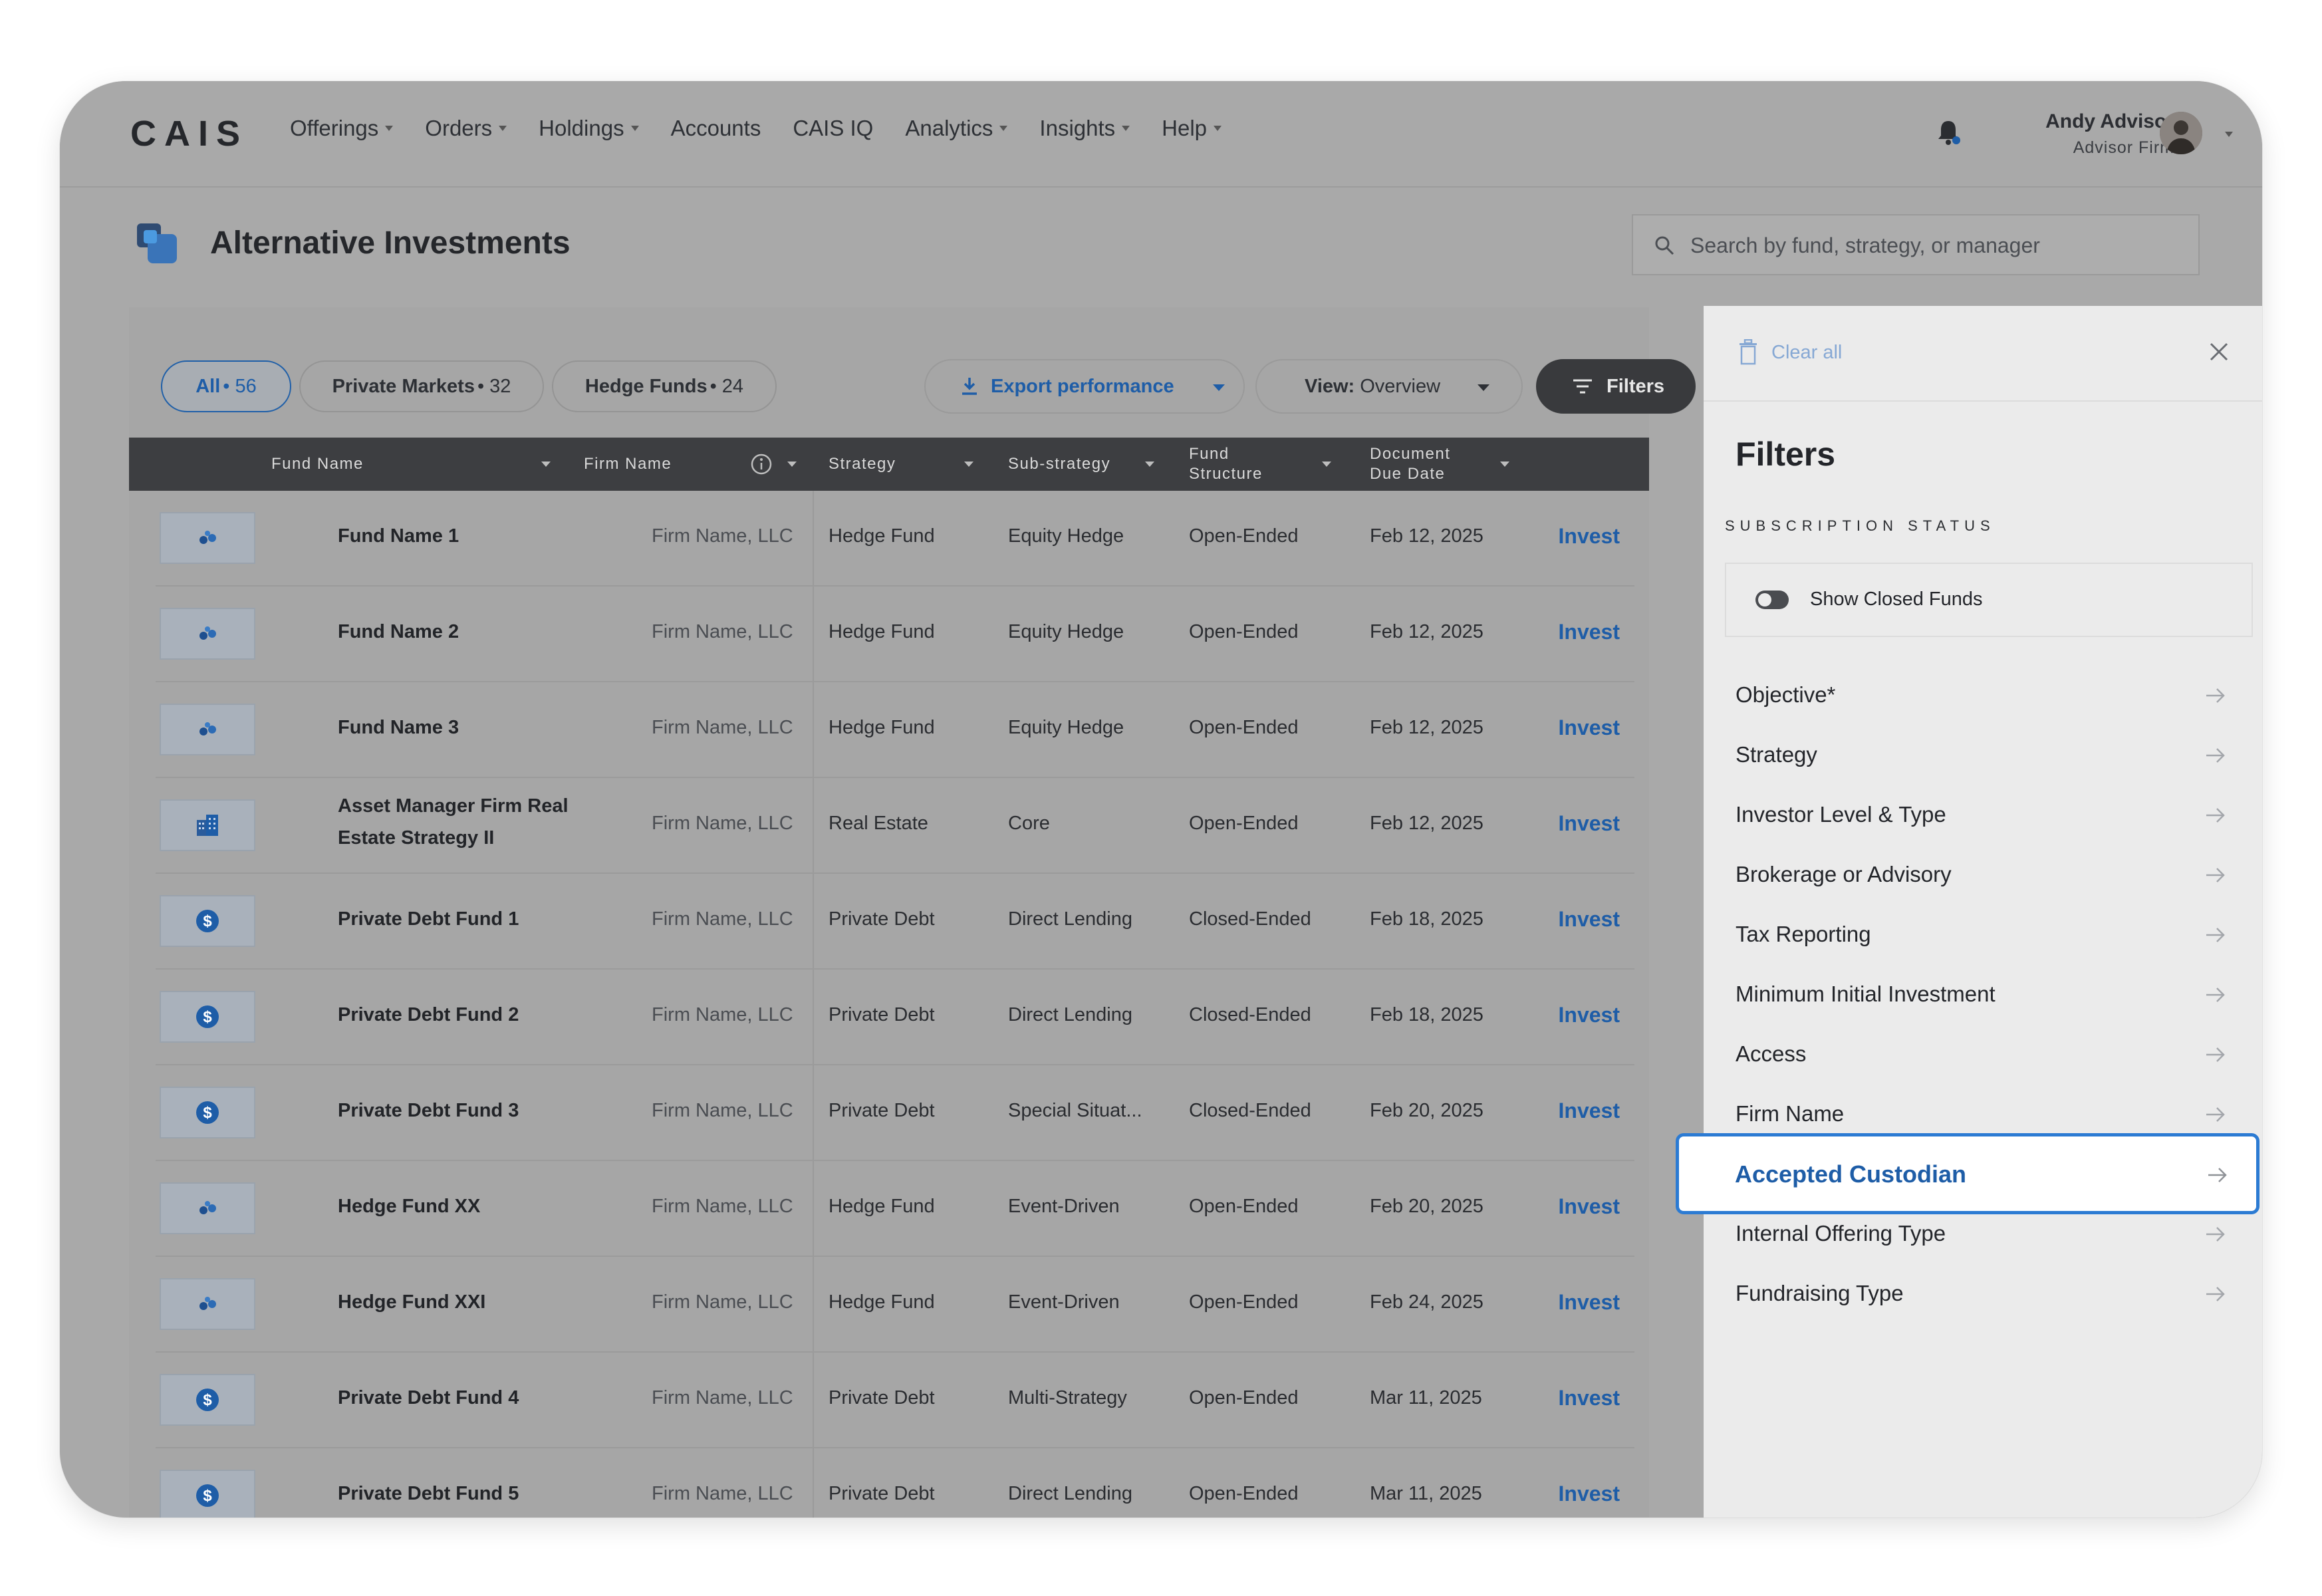  What do you see at coordinates (690, 464) in the screenshot?
I see `col-firm-name: Firm Name` at bounding box center [690, 464].